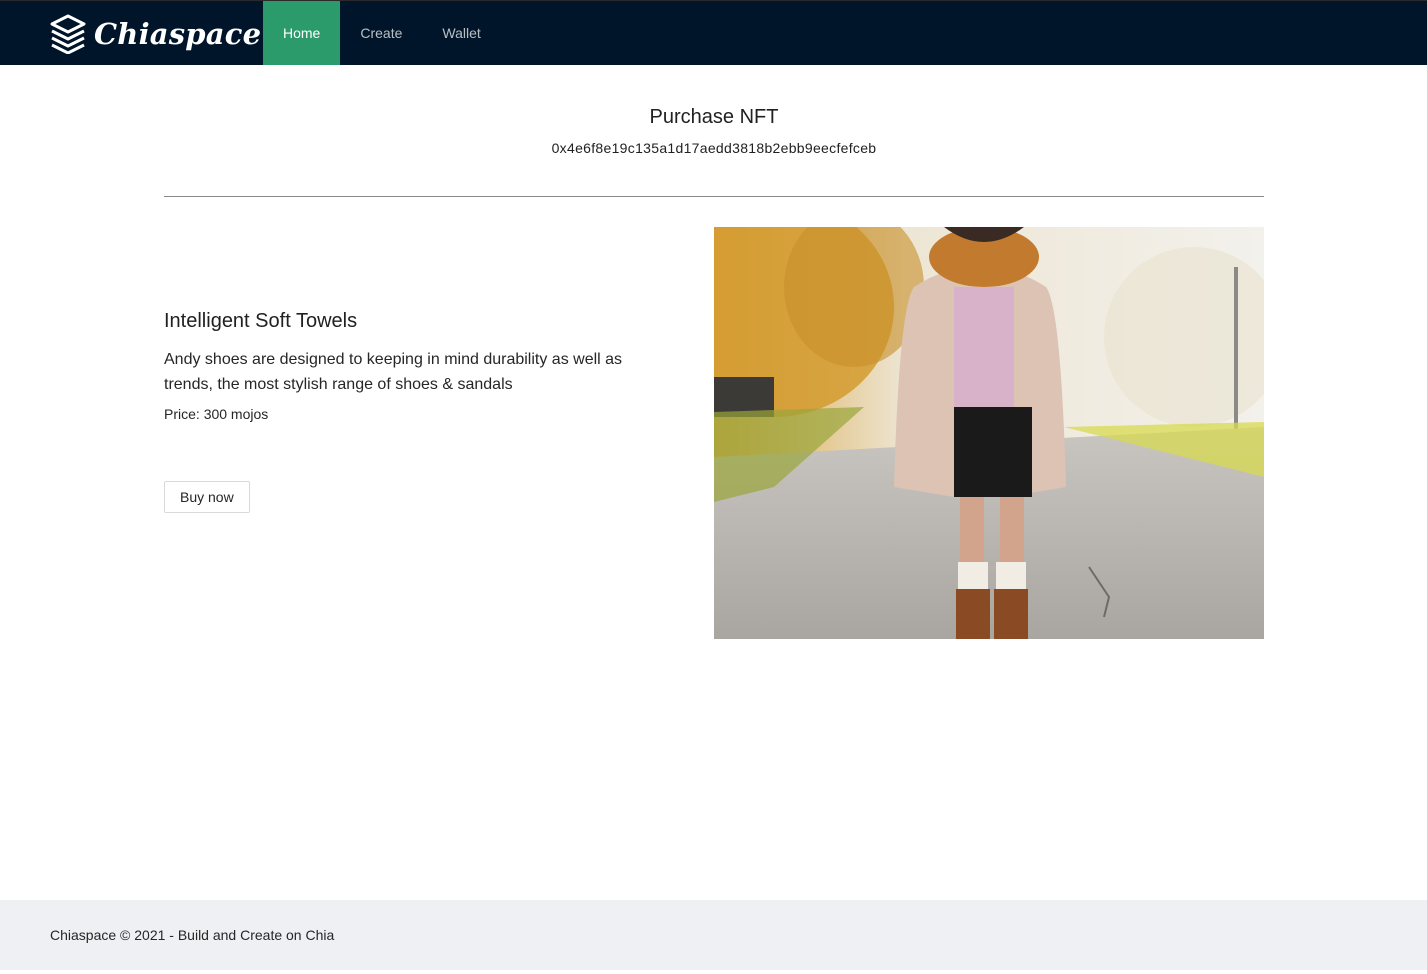  I want to click on nav-home: Home, so click(302, 33).